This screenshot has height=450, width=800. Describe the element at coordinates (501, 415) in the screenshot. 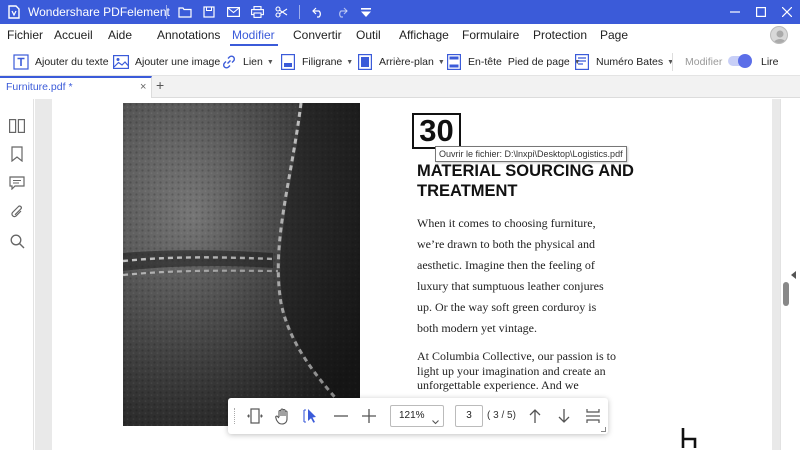

I see `page-count: ( 3 / 5)` at that location.